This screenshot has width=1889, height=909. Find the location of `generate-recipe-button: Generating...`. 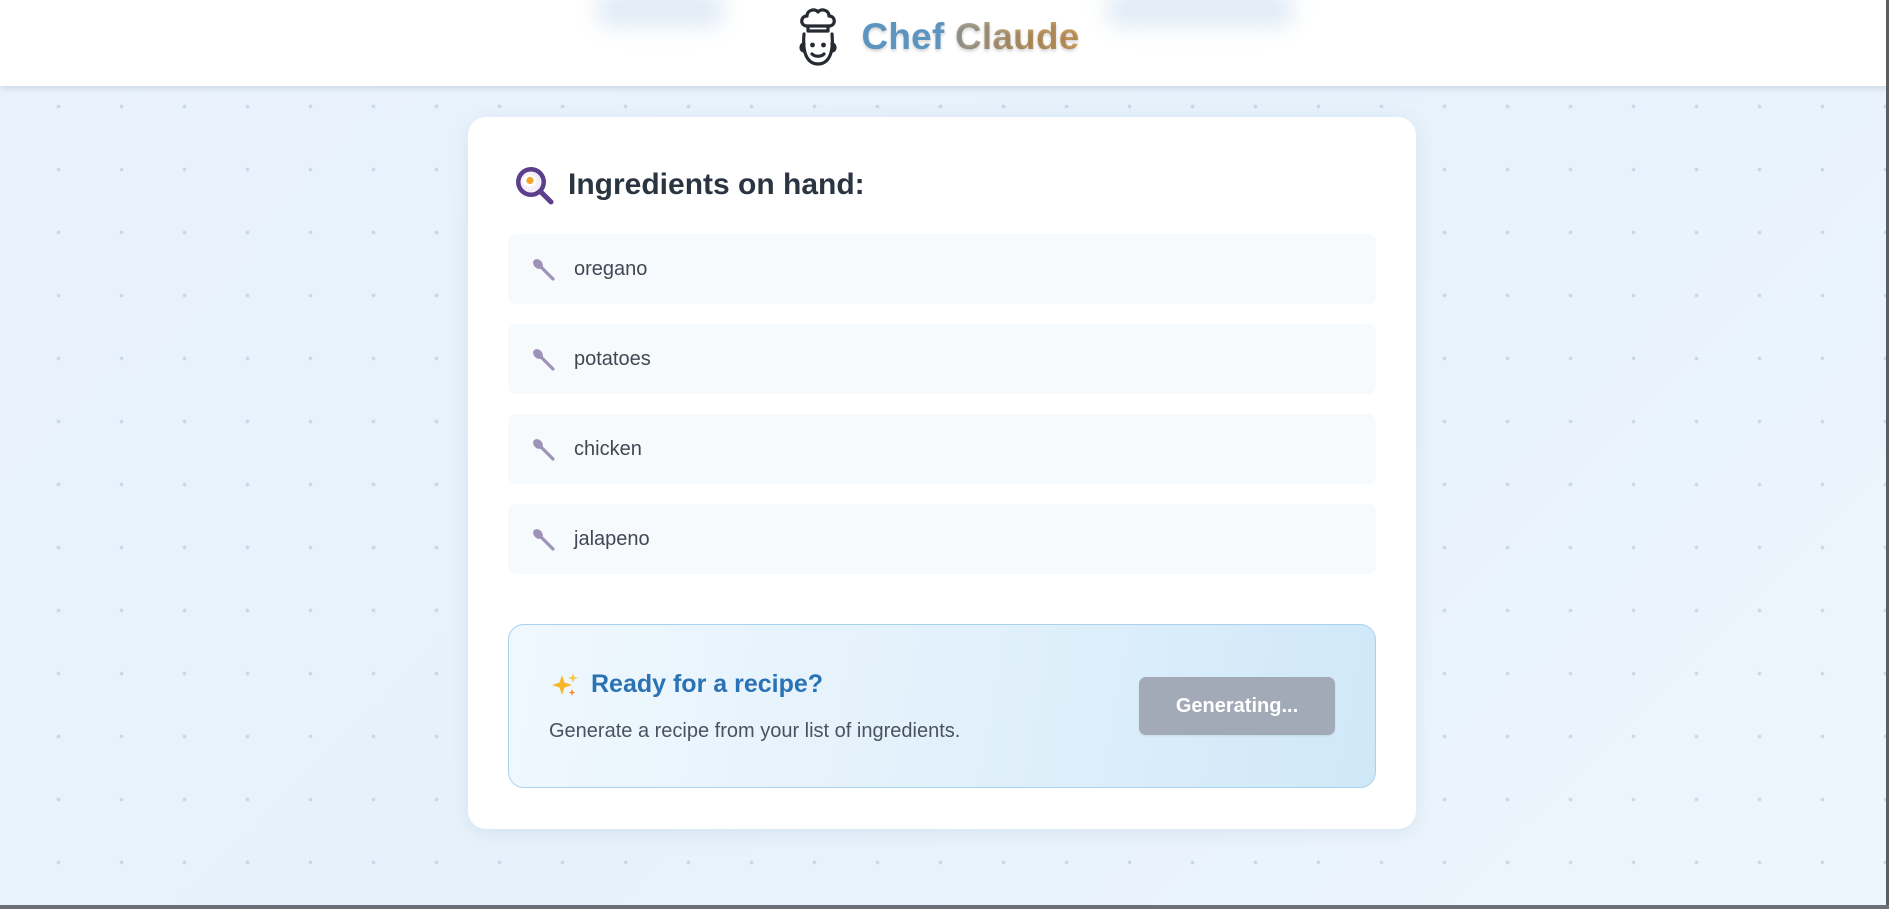

generate-recipe-button: Generating... is located at coordinates (1237, 706).